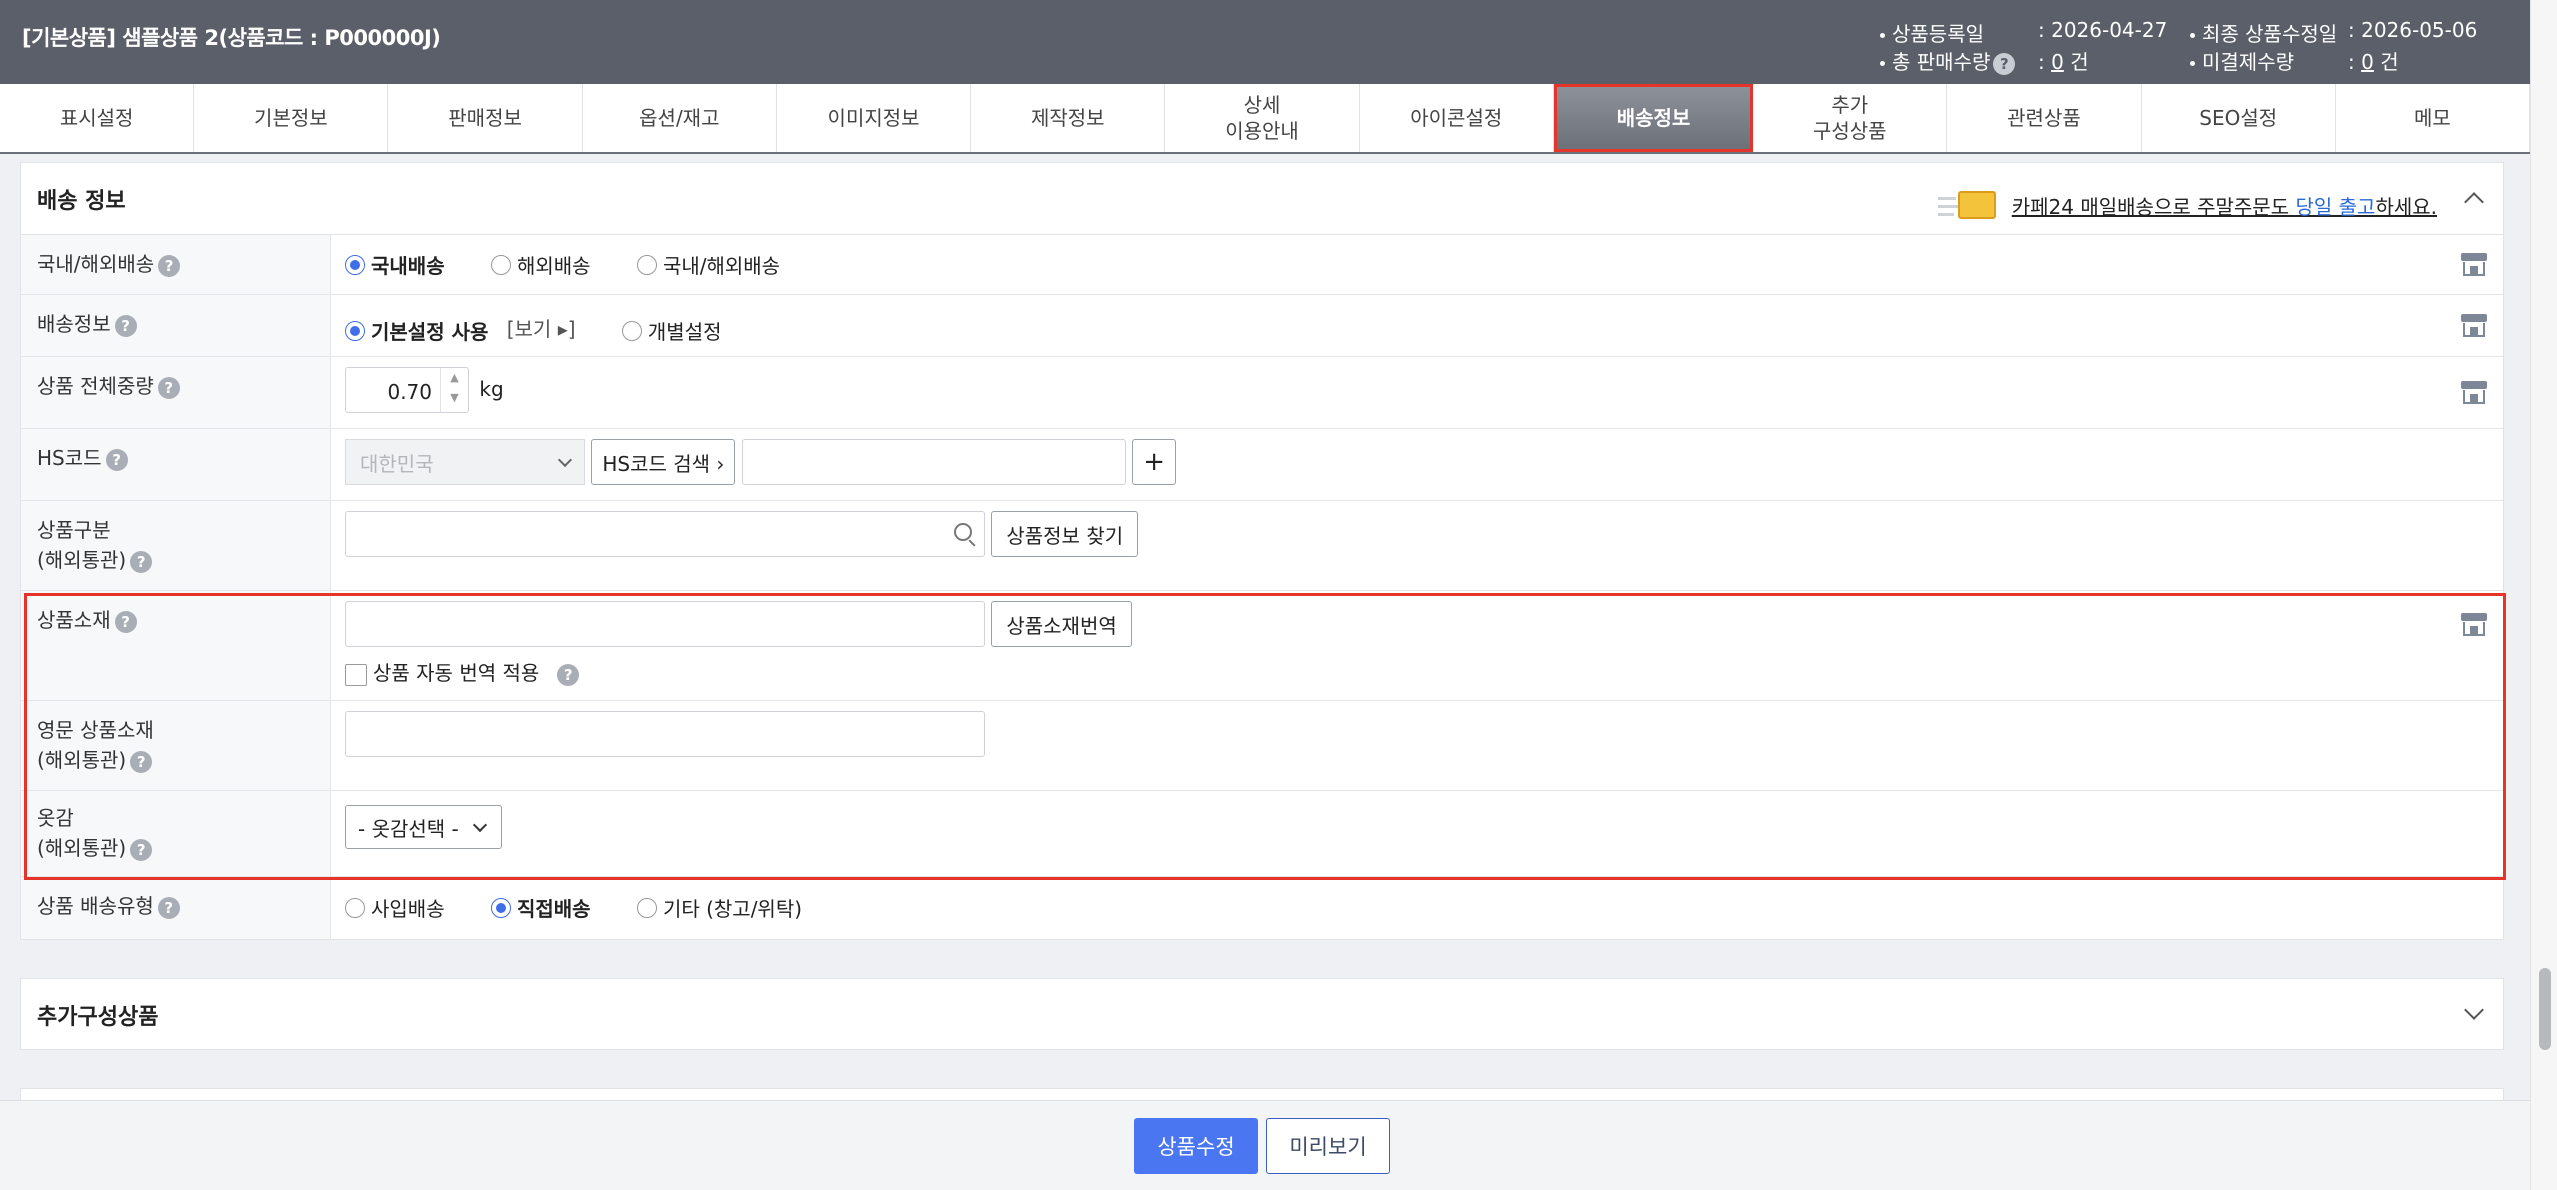 The image size is (2557, 1190). What do you see at coordinates (1417, 392) in the screenshot?
I see `row-content: 0.70 ▲ ▼ kg` at bounding box center [1417, 392].